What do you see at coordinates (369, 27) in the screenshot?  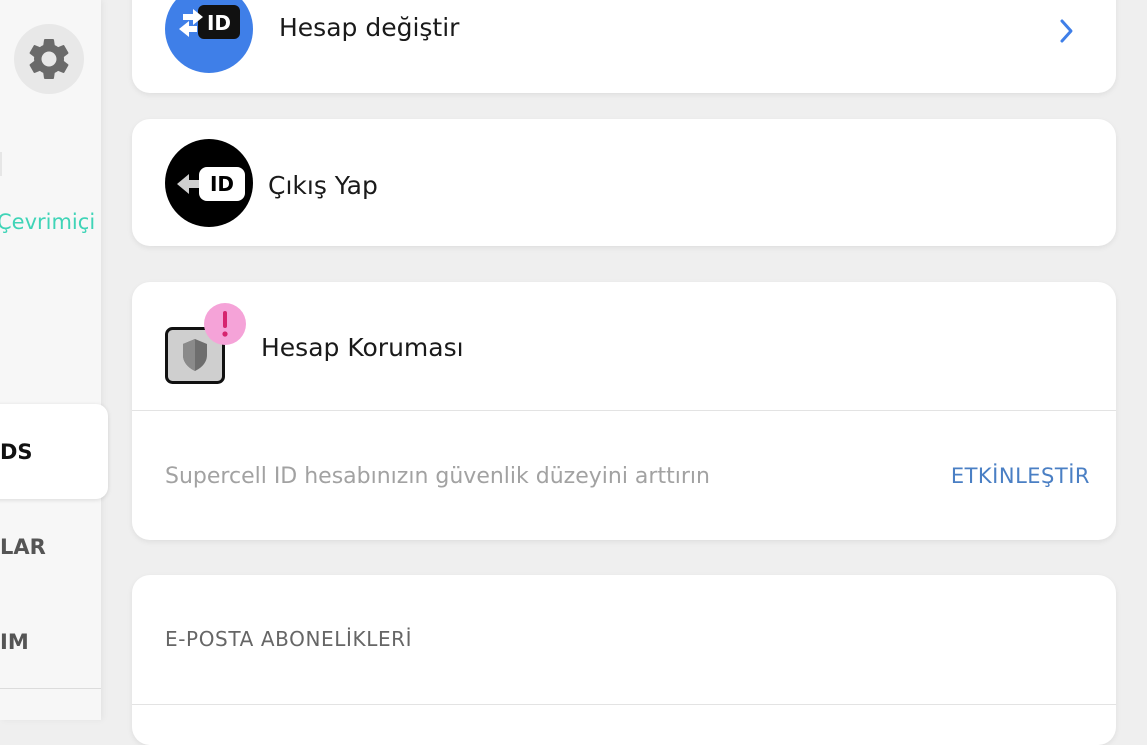 I see `switch-account-label: Hesap değiştir` at bounding box center [369, 27].